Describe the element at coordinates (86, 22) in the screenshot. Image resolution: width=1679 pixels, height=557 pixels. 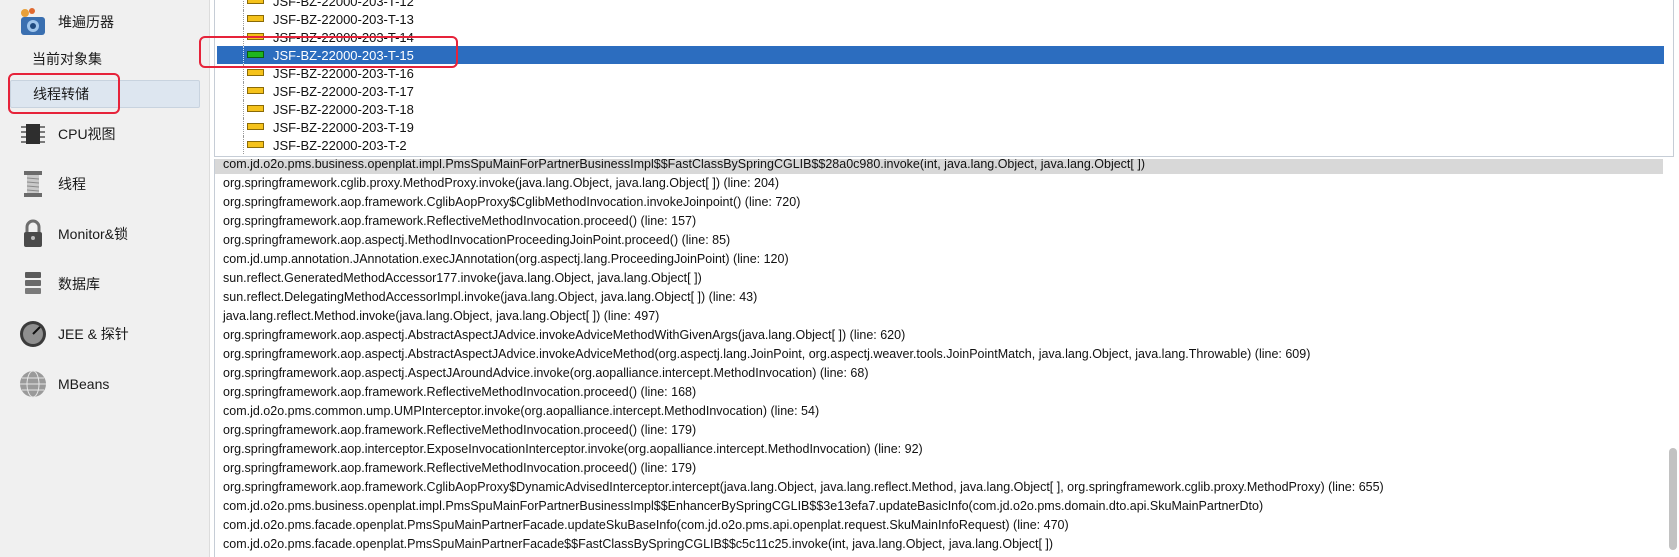
I see `sidebar-item-label: 堆遍历器` at that location.